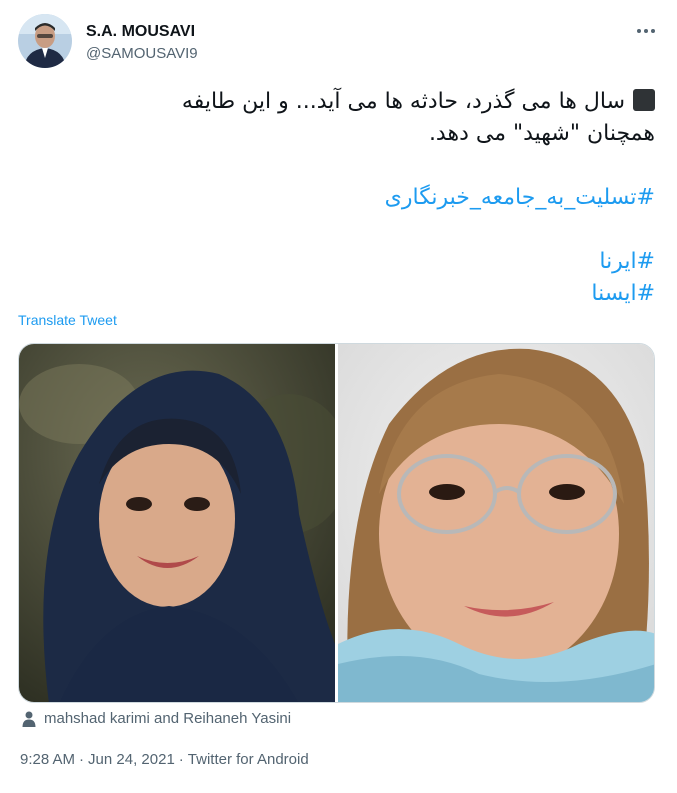 The width and height of the screenshot is (677, 793). What do you see at coordinates (646, 31) in the screenshot?
I see `more-options-button` at bounding box center [646, 31].